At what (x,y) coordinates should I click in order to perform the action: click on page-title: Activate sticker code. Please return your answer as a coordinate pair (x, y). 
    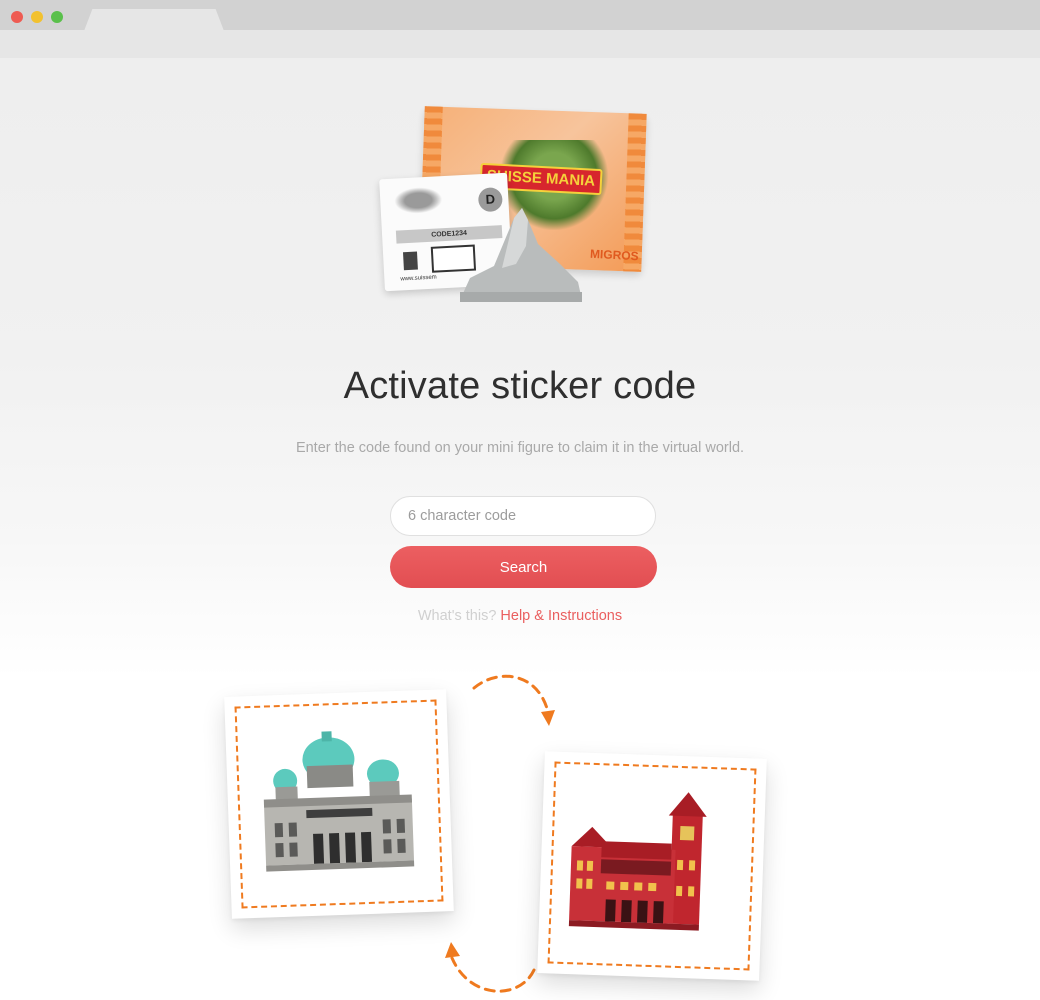
    Looking at the image, I should click on (520, 386).